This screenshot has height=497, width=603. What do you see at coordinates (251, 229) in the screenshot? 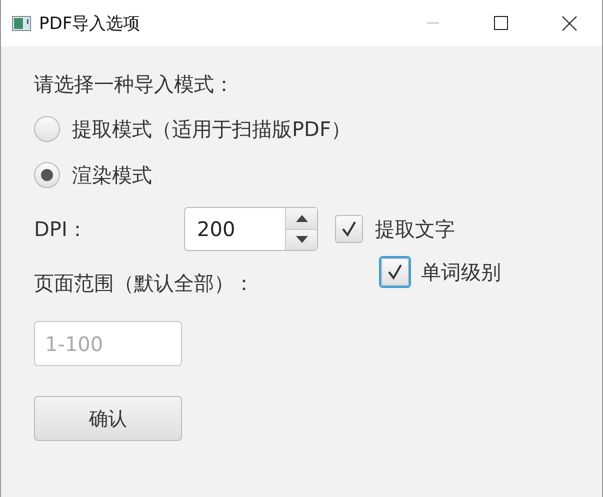
I see `dpi-spinner: 200` at bounding box center [251, 229].